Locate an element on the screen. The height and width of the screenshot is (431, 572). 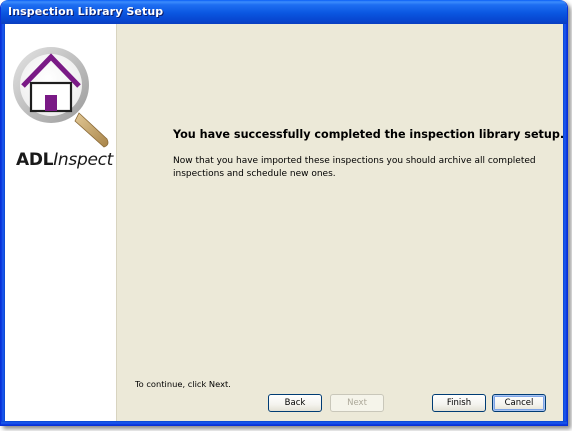
back-button: Back is located at coordinates (295, 403).